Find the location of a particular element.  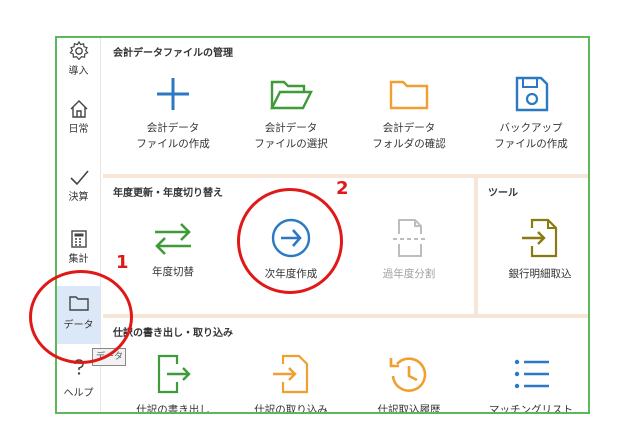

history-icon is located at coordinates (408, 374).